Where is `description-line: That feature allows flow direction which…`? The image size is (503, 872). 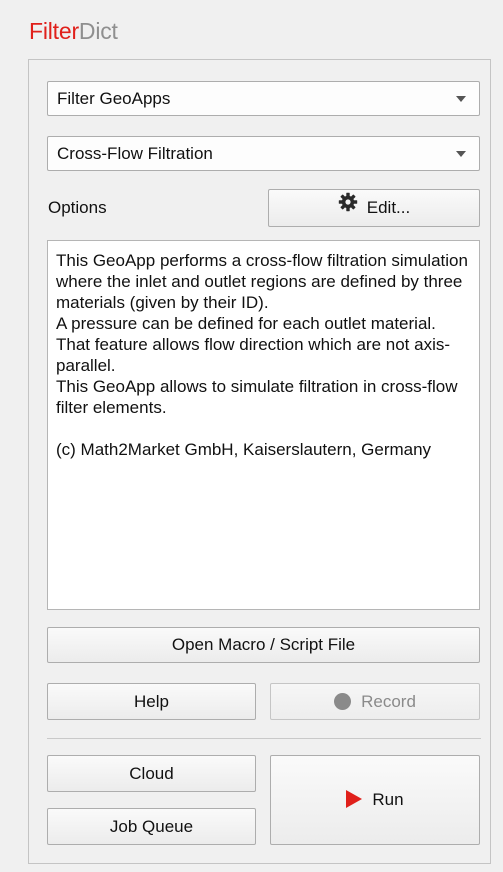
description-line: That feature allows flow direction which… is located at coordinates (253, 355).